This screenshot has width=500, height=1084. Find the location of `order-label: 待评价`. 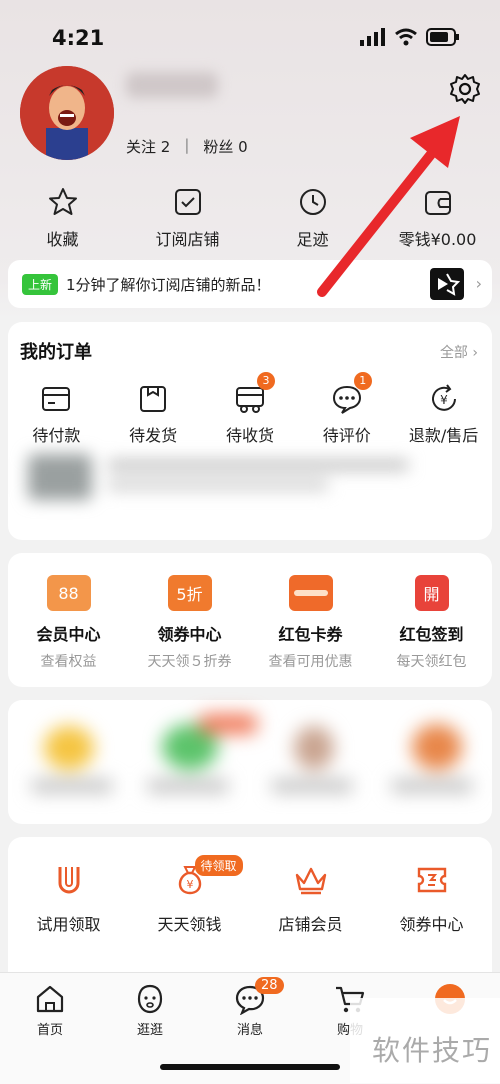

order-label: 待评价 is located at coordinates (346, 435).